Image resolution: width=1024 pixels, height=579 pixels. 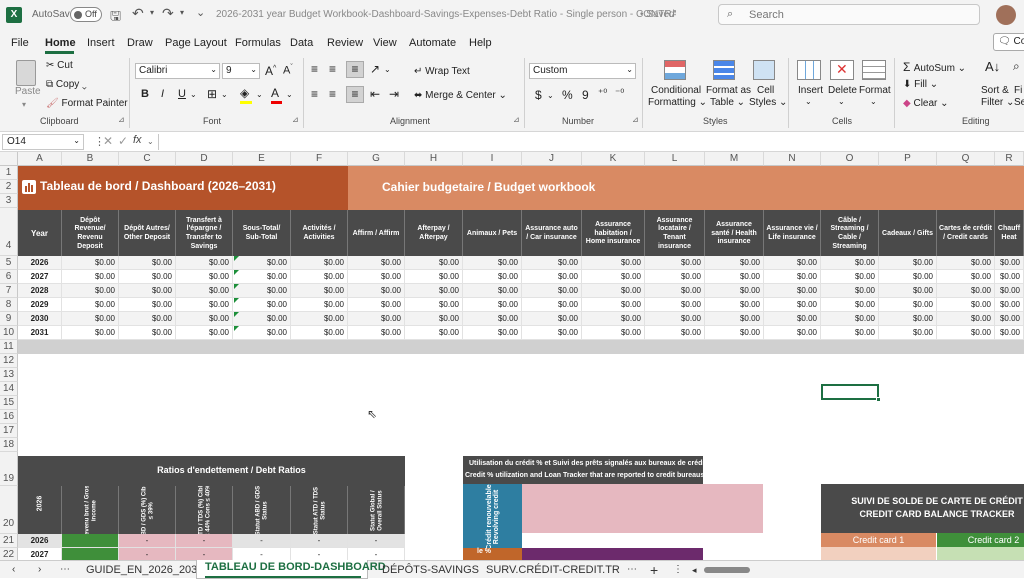 I want to click on decrease-decimal-icon: ⁻⁰, so click(x=619, y=93).